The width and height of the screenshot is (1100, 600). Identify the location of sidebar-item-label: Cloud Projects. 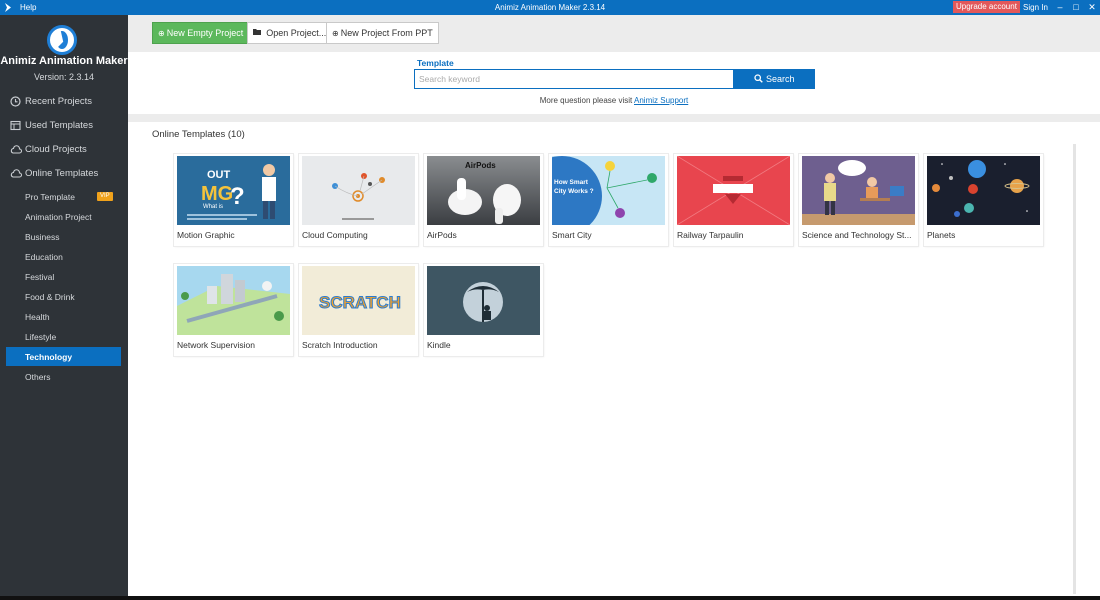
(56, 149).